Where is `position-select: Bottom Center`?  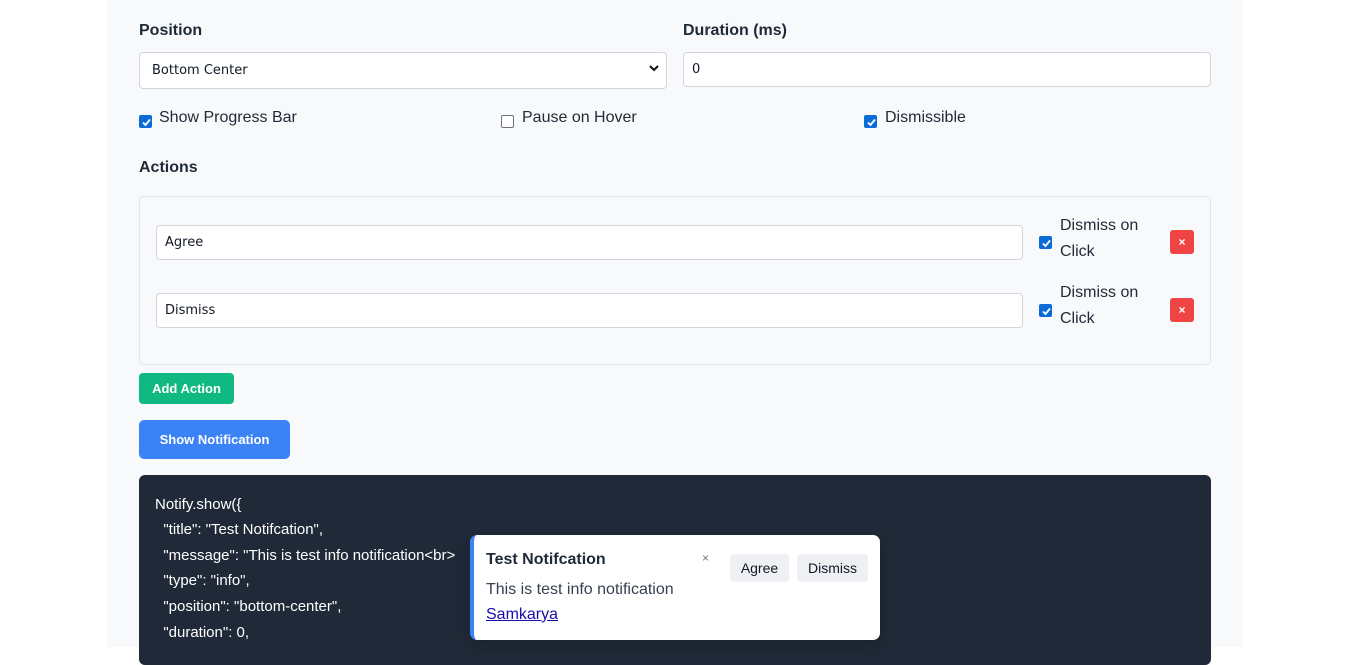 position-select: Bottom Center is located at coordinates (403, 70).